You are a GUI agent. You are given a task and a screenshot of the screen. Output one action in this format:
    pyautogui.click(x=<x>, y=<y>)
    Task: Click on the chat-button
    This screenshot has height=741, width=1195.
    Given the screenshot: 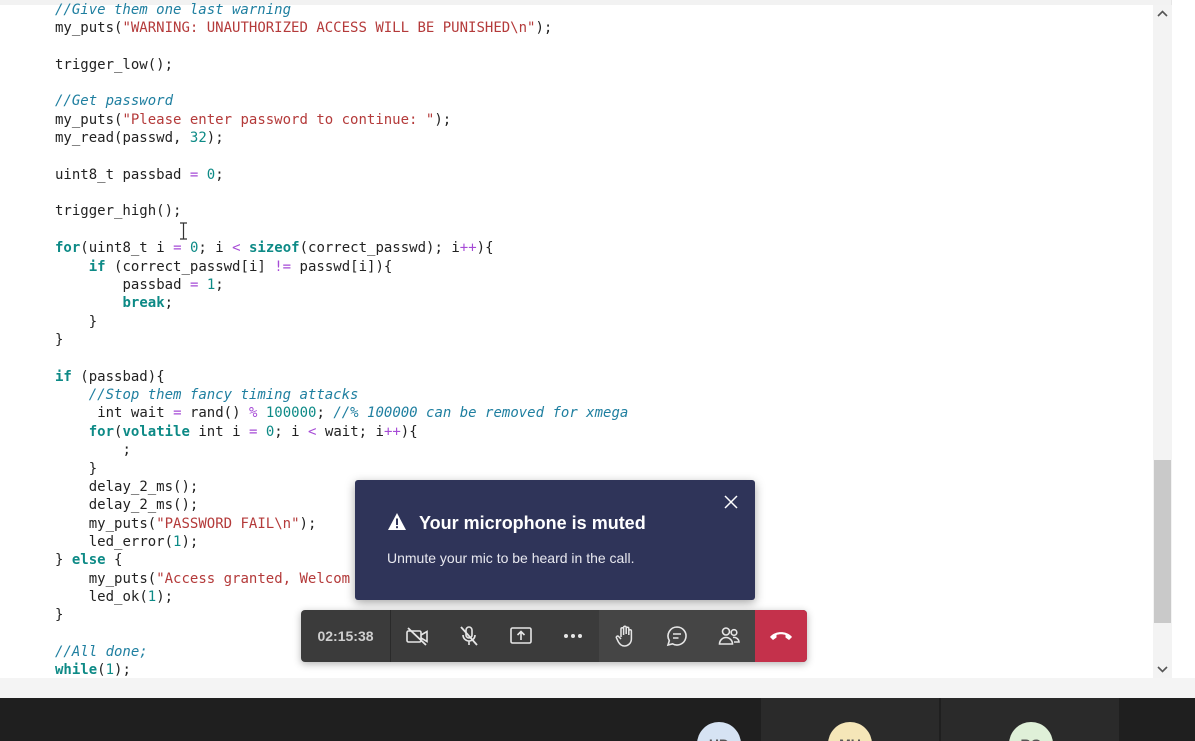 What is the action you would take?
    pyautogui.click(x=677, y=636)
    